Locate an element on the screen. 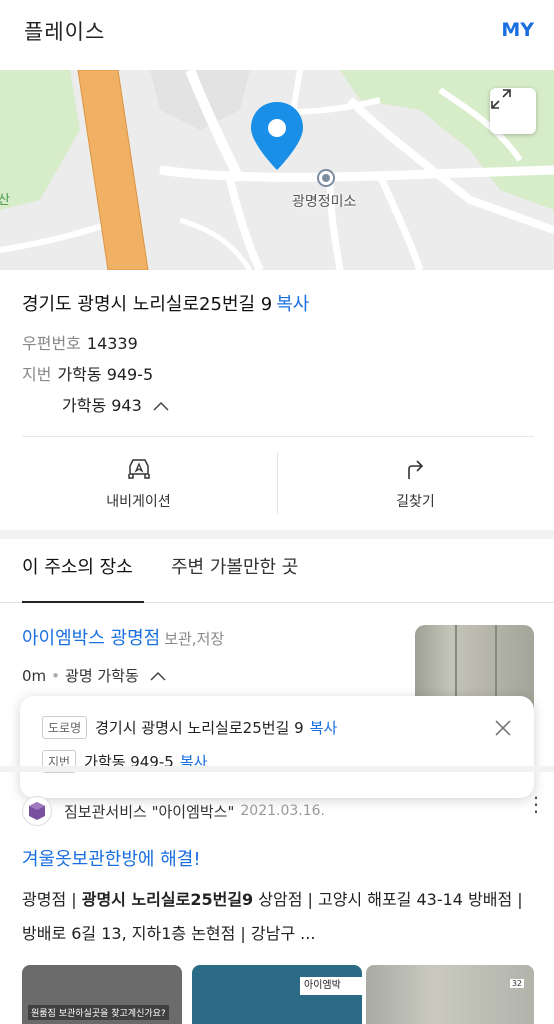 Image resolution: width=554 pixels, height=1024 pixels. lot-label: 지번 is located at coordinates (37, 374).